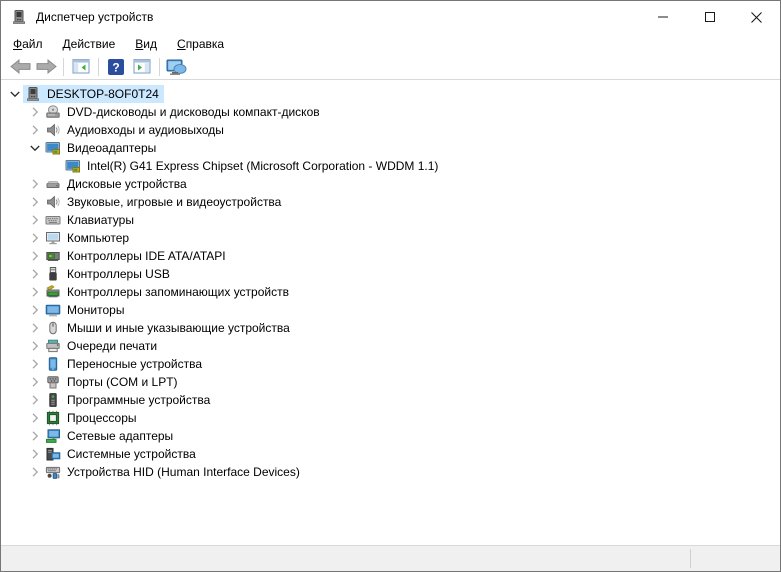  I want to click on tree-item-body: Компьютер, so click(88, 238).